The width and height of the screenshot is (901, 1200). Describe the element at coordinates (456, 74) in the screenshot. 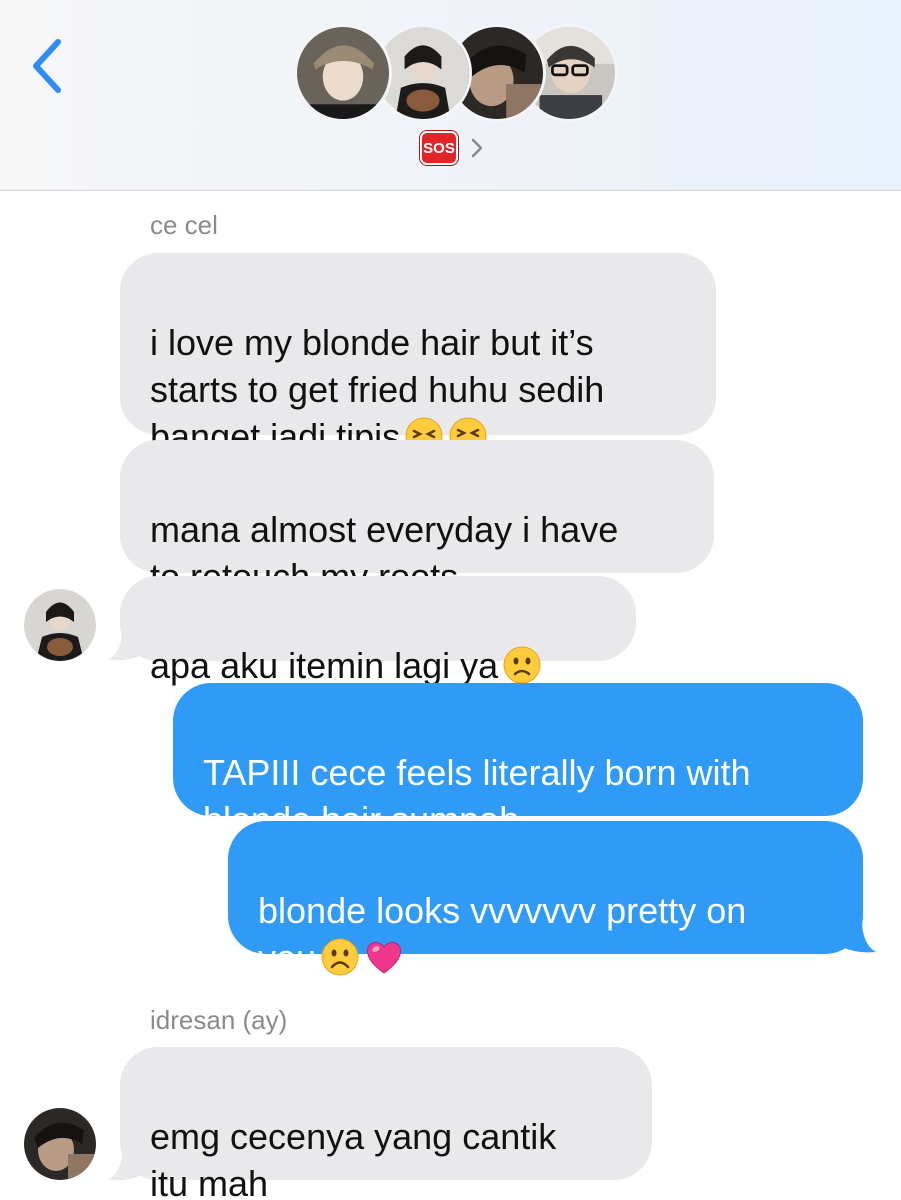

I see `group-avatars` at that location.